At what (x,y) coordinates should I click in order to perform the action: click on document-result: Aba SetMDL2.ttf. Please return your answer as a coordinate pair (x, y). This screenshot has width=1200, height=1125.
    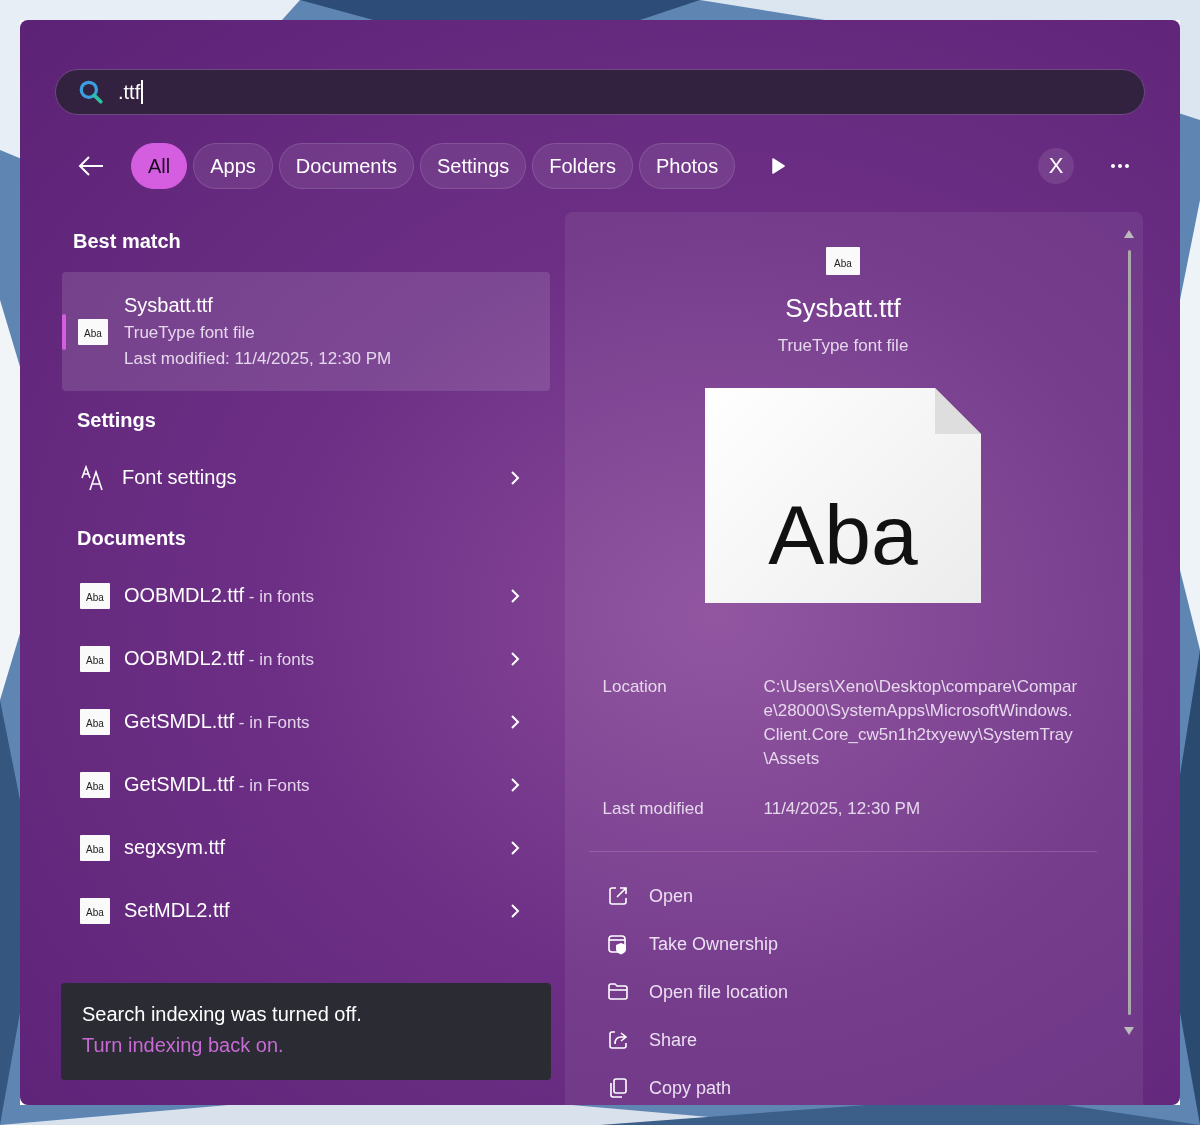
    Looking at the image, I should click on (306, 910).